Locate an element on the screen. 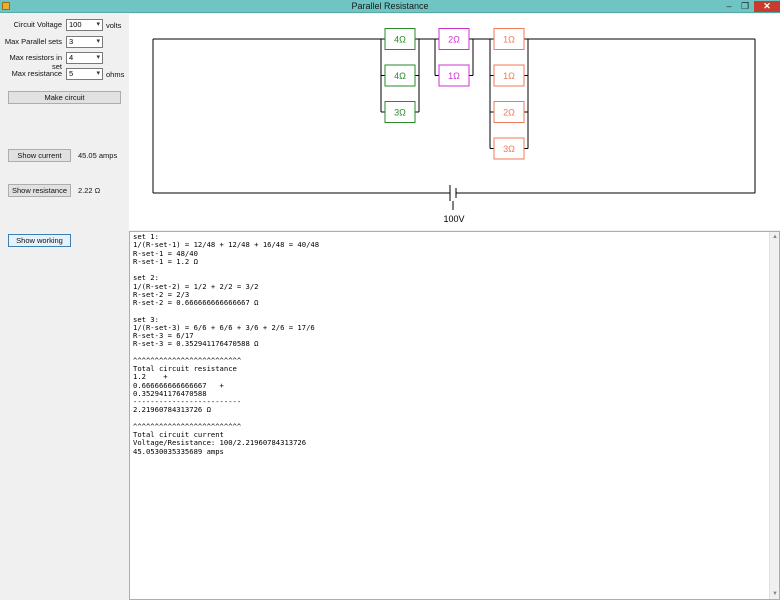 This screenshot has width=780, height=600. show-resistance-button: Show resistance is located at coordinates (39, 190).